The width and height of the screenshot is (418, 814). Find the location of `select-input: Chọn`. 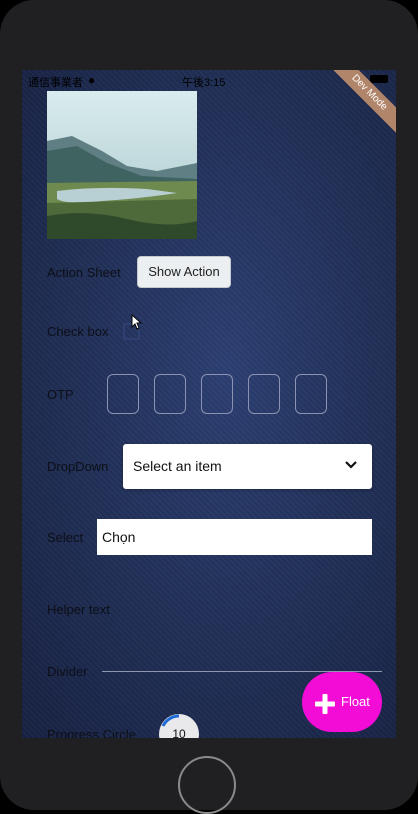

select-input: Chọn is located at coordinates (234, 537).